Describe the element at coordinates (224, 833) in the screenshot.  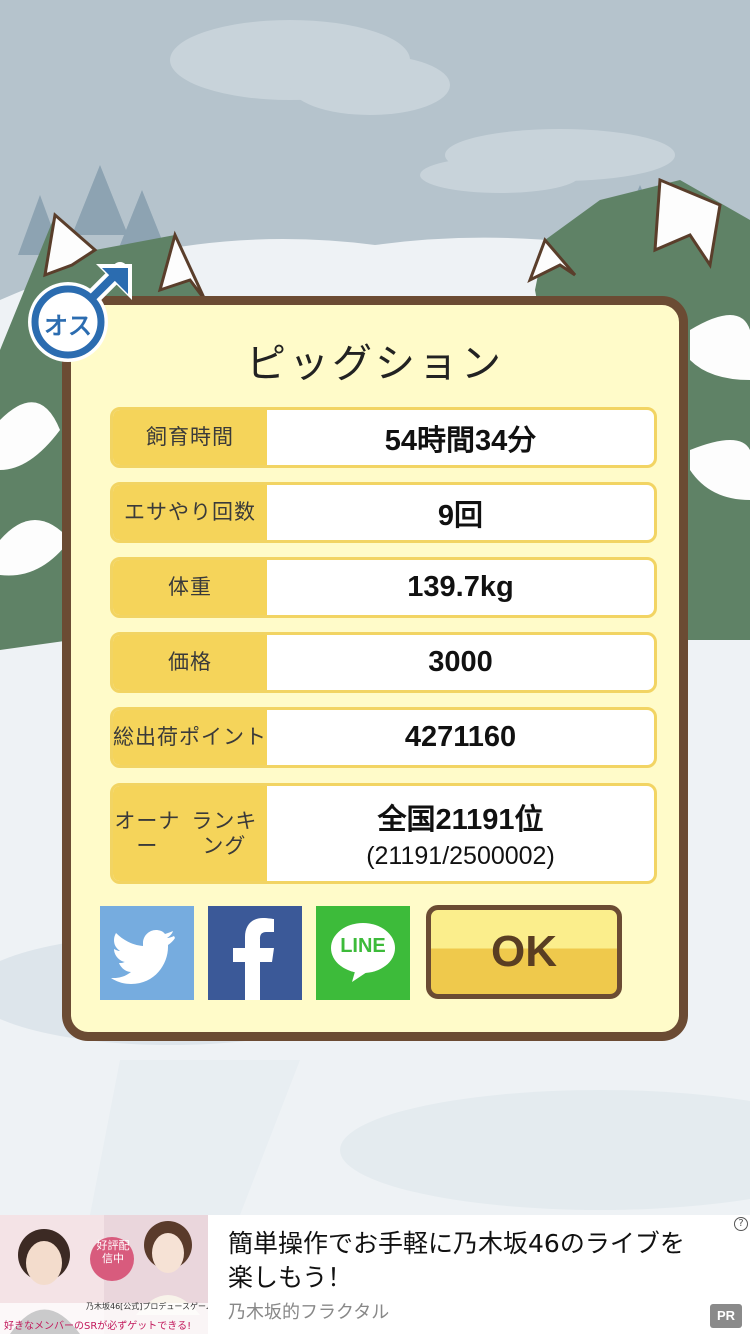
I see `stat-label-line: ランキング` at that location.